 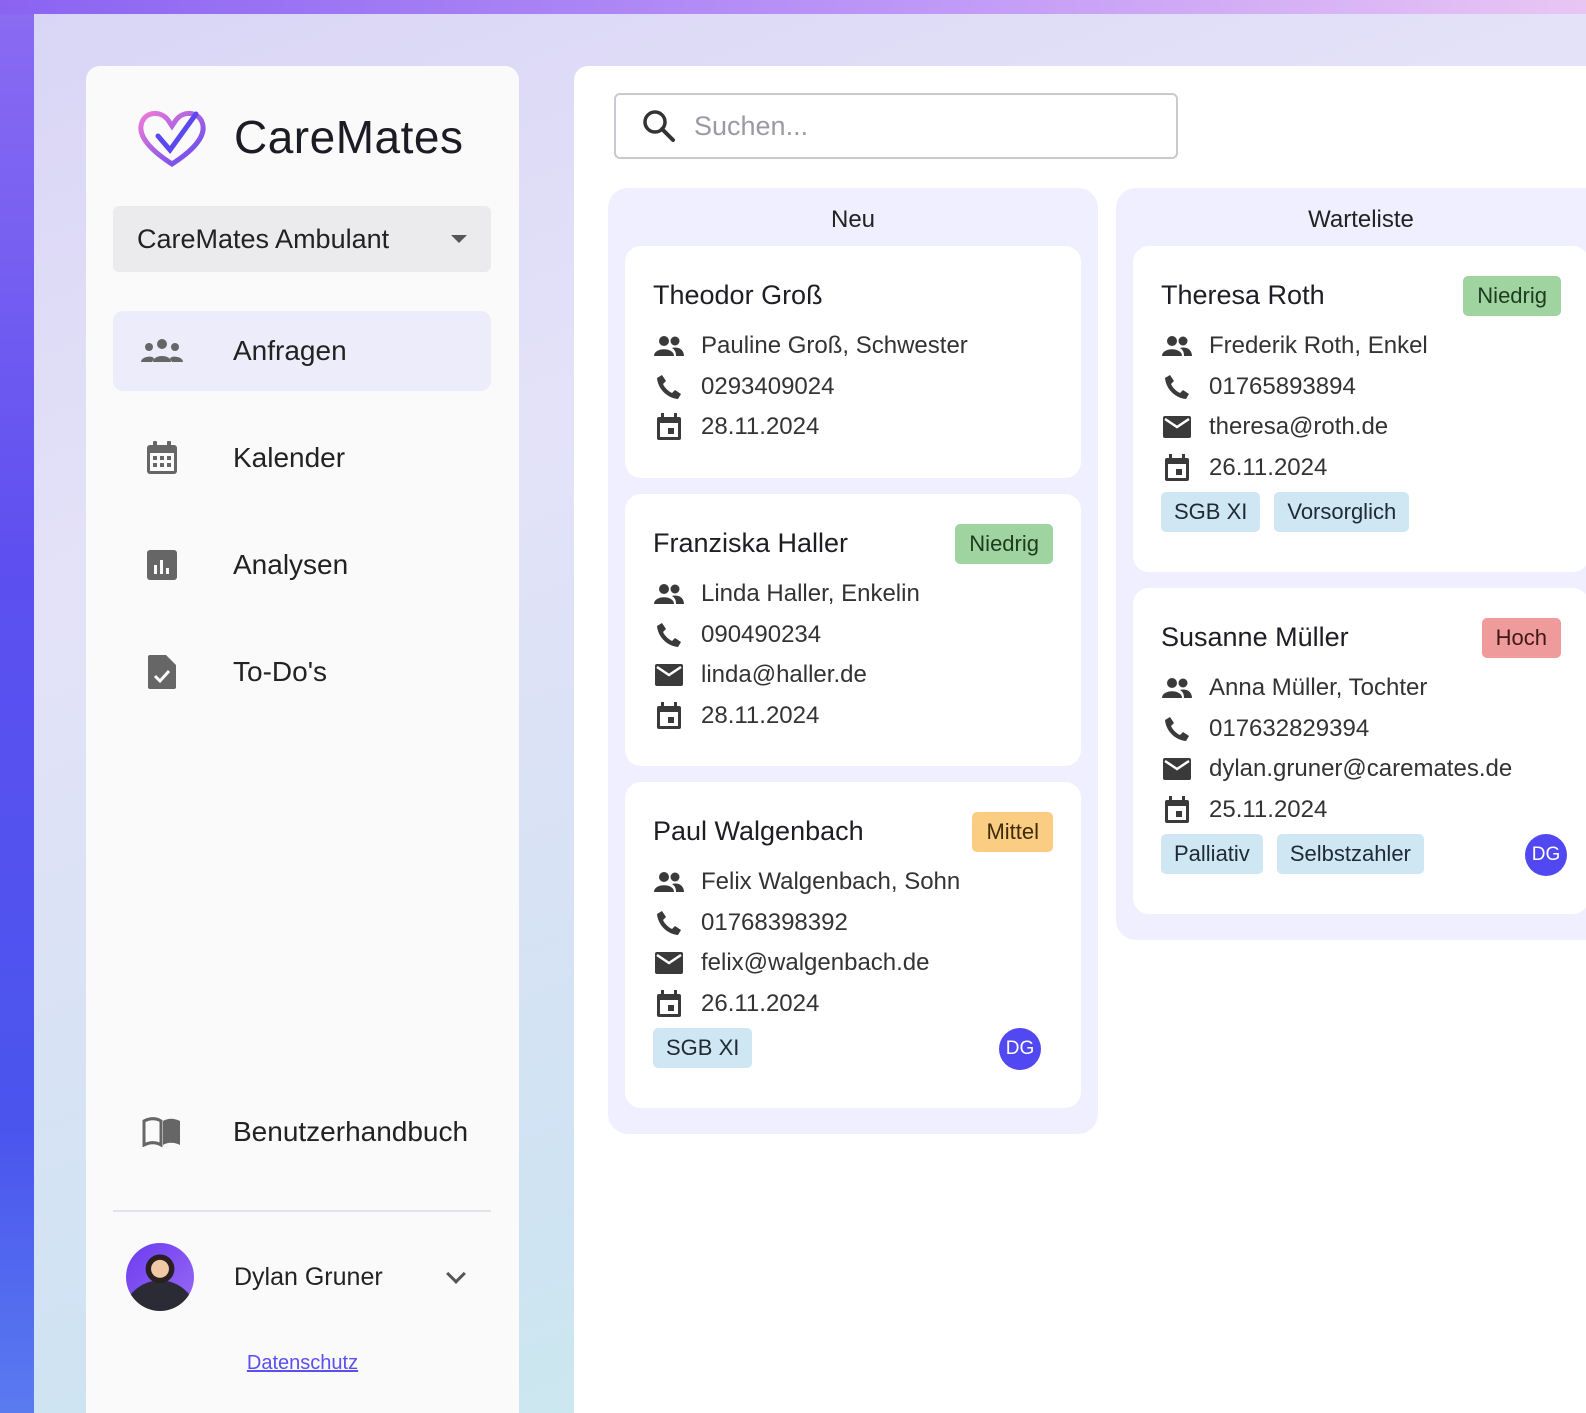 I want to click on search-box, so click(x=896, y=126).